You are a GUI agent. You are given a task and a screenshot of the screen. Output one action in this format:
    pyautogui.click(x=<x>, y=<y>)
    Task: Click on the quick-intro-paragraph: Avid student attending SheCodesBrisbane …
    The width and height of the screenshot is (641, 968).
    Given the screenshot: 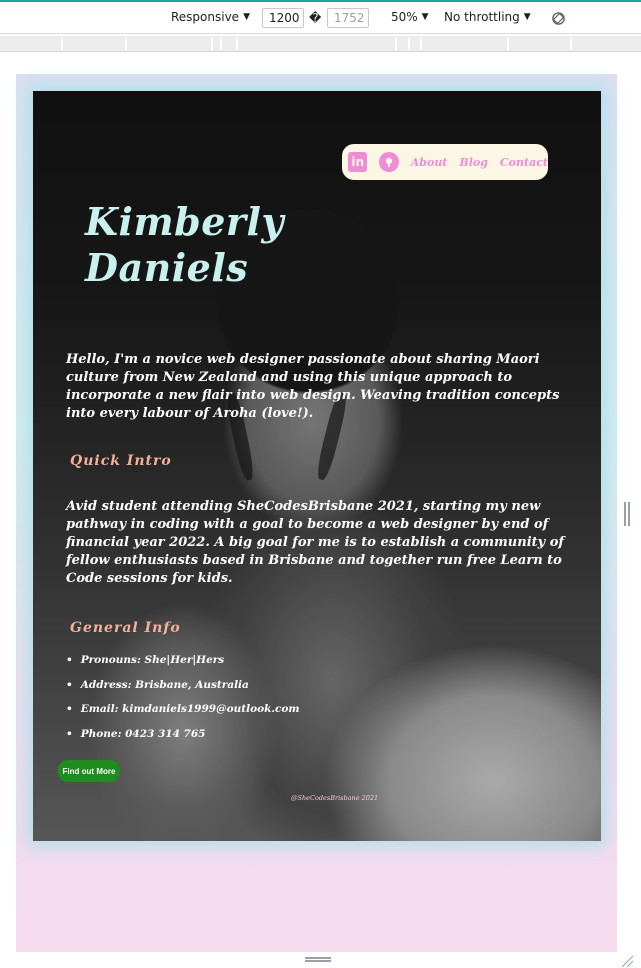 What is the action you would take?
    pyautogui.click(x=315, y=542)
    